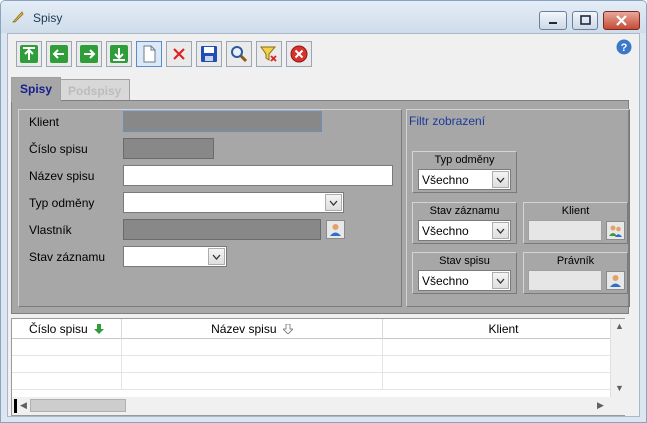  What do you see at coordinates (600, 405) in the screenshot?
I see `scroll-right-icon: ▶` at bounding box center [600, 405].